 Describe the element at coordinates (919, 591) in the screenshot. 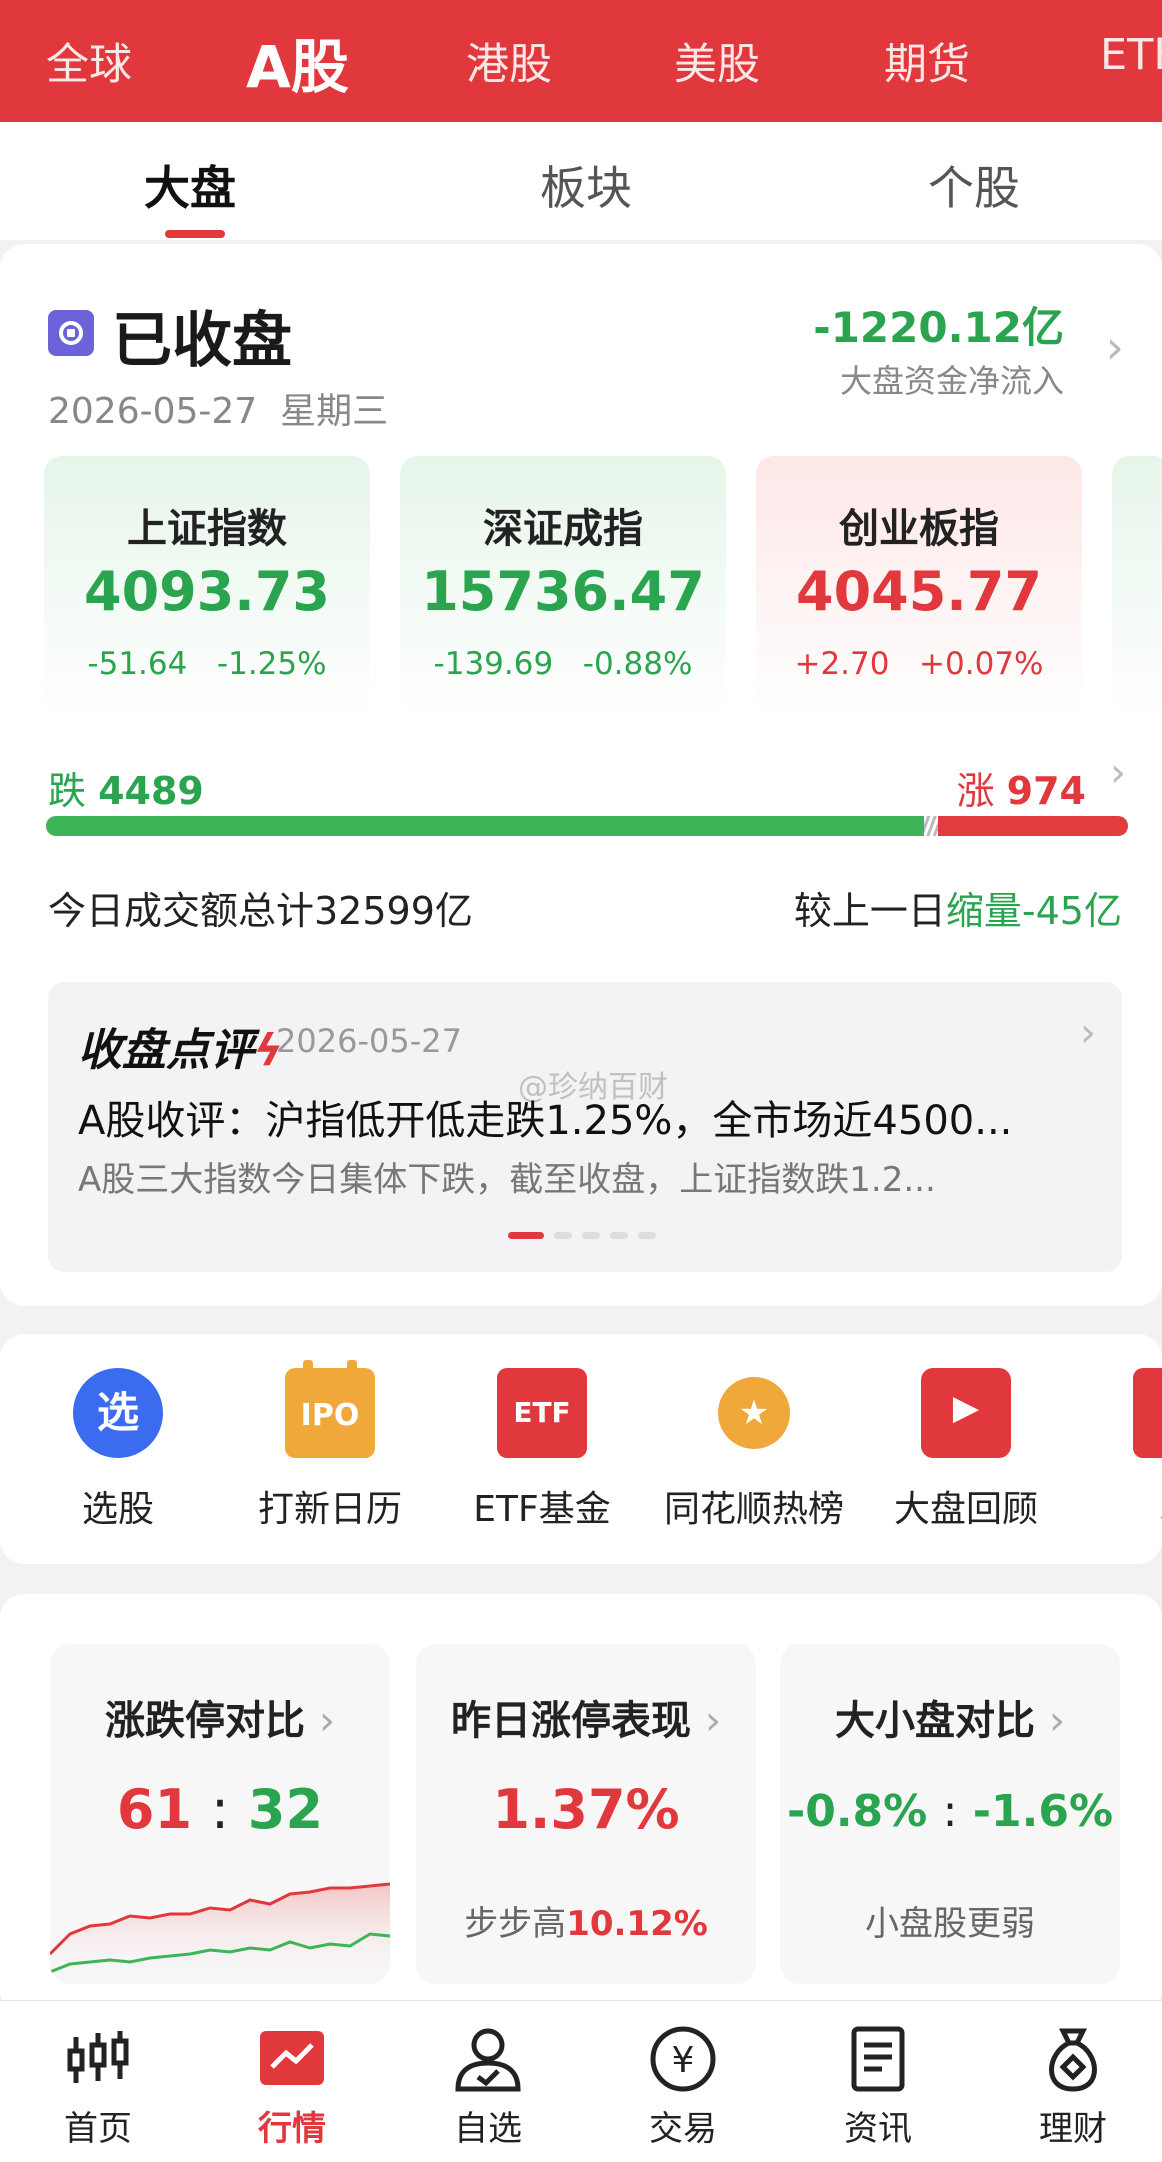

I see `index-value: 4045.77` at that location.